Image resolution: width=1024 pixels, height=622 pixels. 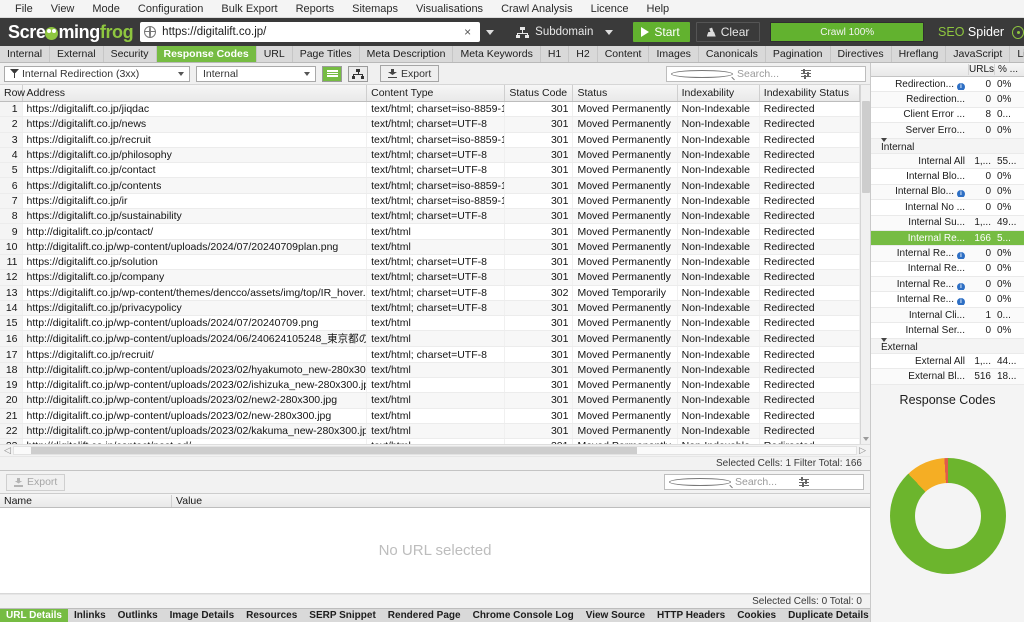 I want to click on overview-row: Server Erro... 0 0%, so click(x=947, y=131).